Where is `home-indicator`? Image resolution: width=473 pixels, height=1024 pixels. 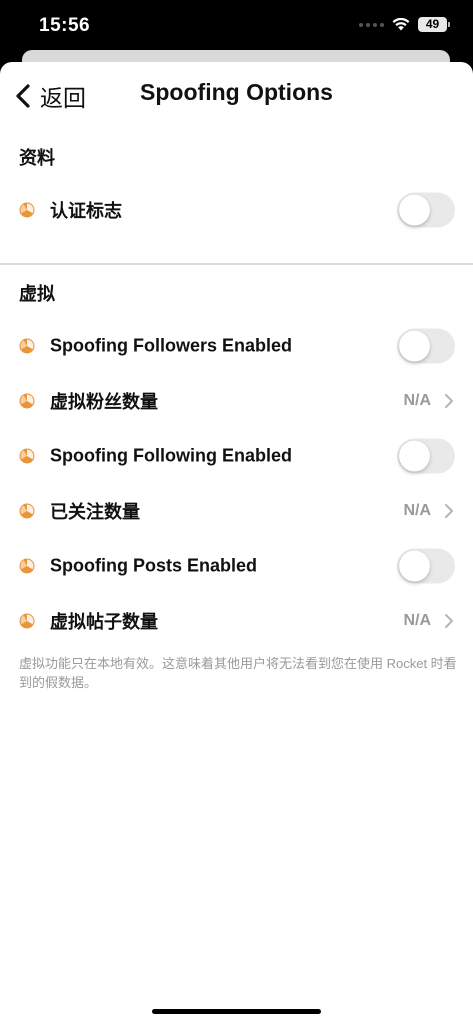 home-indicator is located at coordinates (236, 1011).